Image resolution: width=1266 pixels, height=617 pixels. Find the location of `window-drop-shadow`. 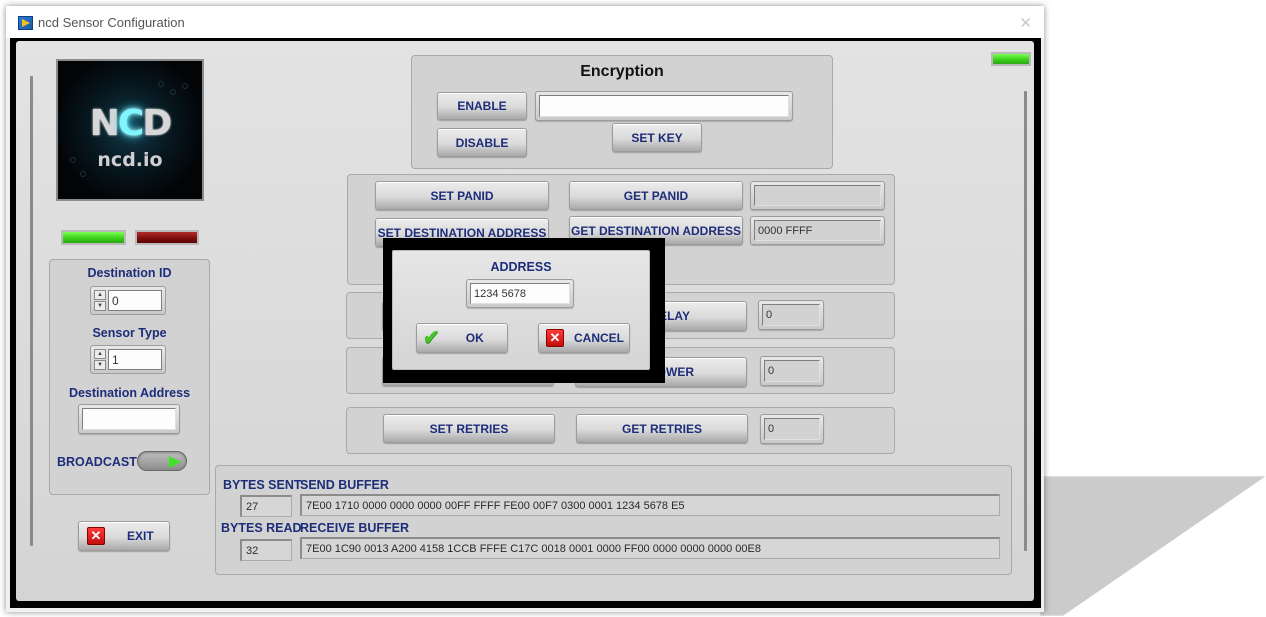

window-drop-shadow is located at coordinates (1153, 546).